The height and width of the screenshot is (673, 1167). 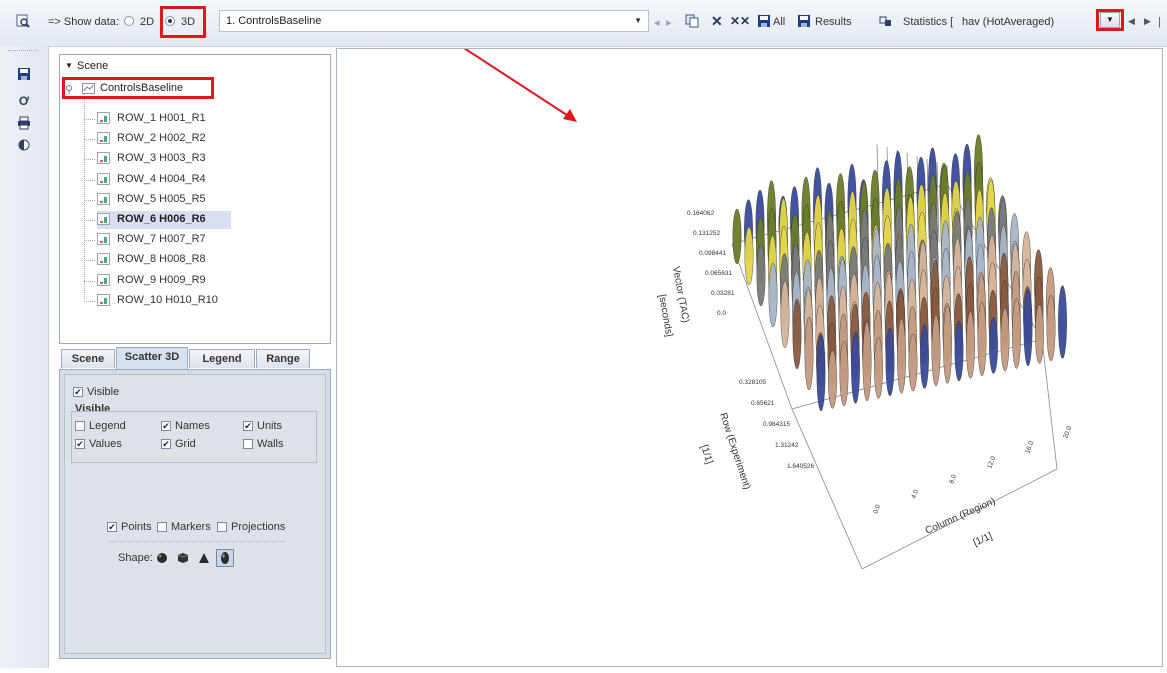 I want to click on z-tick-label: 0.065631, so click(x=718, y=273).